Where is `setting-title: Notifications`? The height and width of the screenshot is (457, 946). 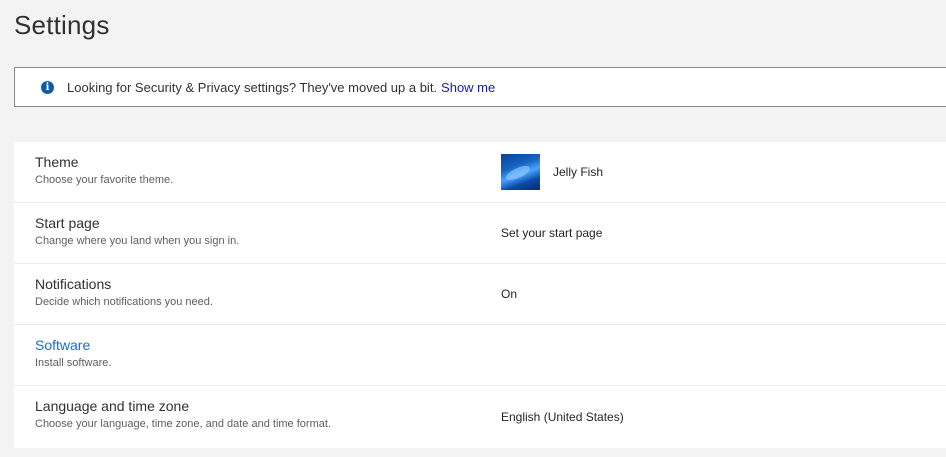
setting-title: Notifications is located at coordinates (73, 284).